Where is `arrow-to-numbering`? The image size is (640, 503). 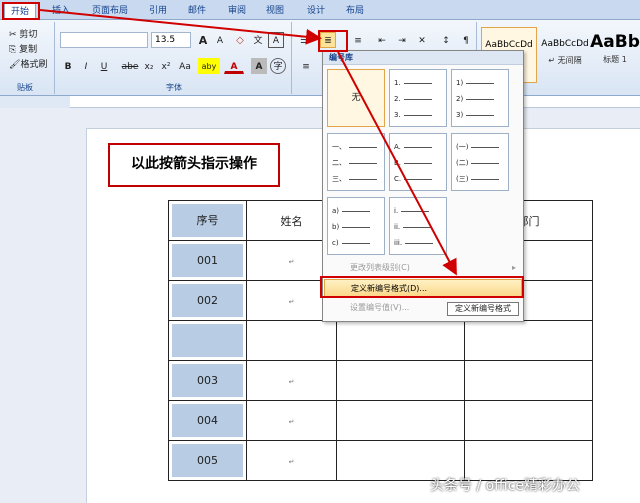 arrow-to-numbering is located at coordinates (180, 27).